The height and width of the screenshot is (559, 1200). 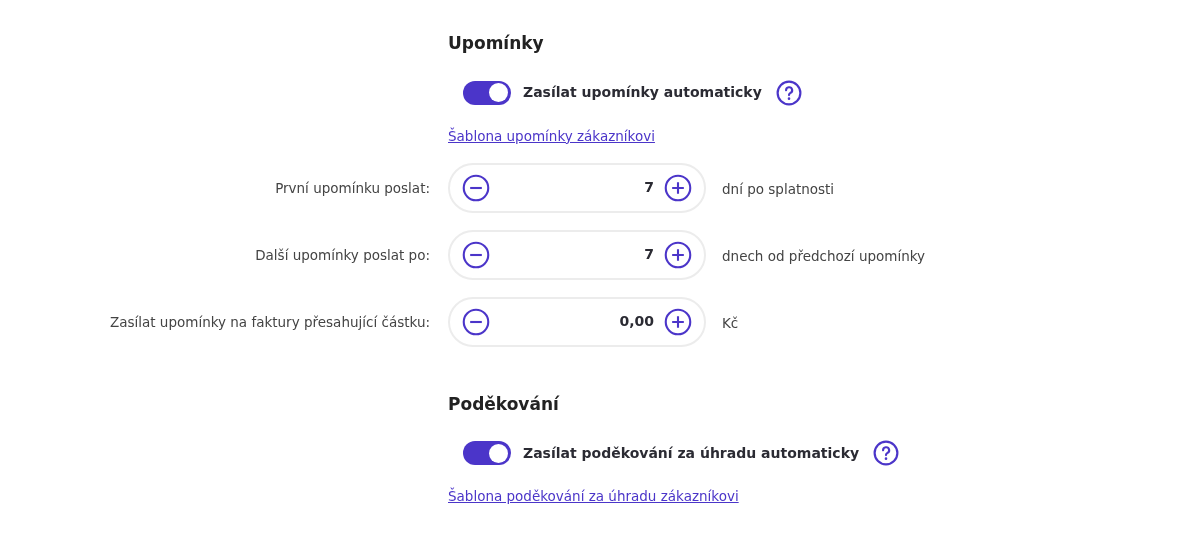 What do you see at coordinates (691, 453) in the screenshot?
I see `toggle-label: Zasílat poděkování za úhradu automaticky` at bounding box center [691, 453].